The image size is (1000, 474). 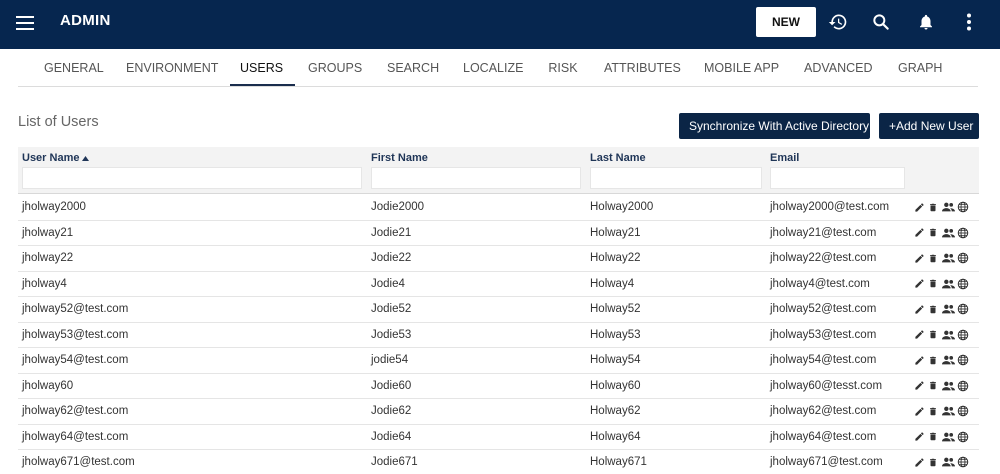 I want to click on column-header-user-name: User Name, so click(x=56, y=158).